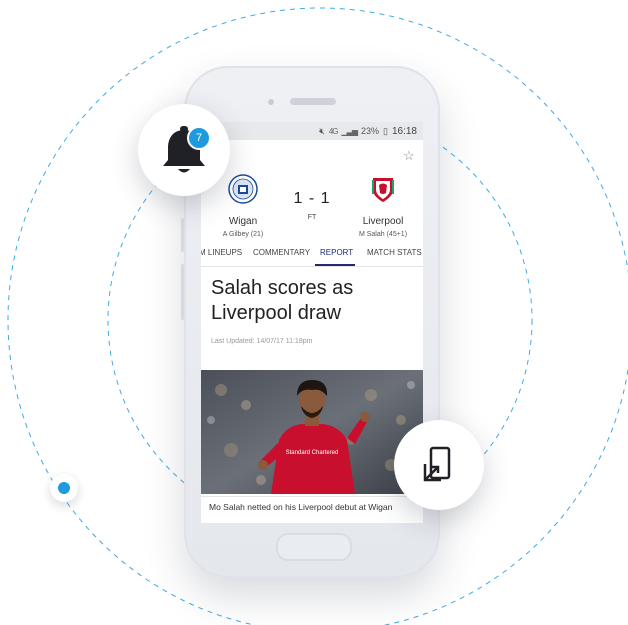  Describe the element at coordinates (312, 217) in the screenshot. I see `match-status: FT` at that location.